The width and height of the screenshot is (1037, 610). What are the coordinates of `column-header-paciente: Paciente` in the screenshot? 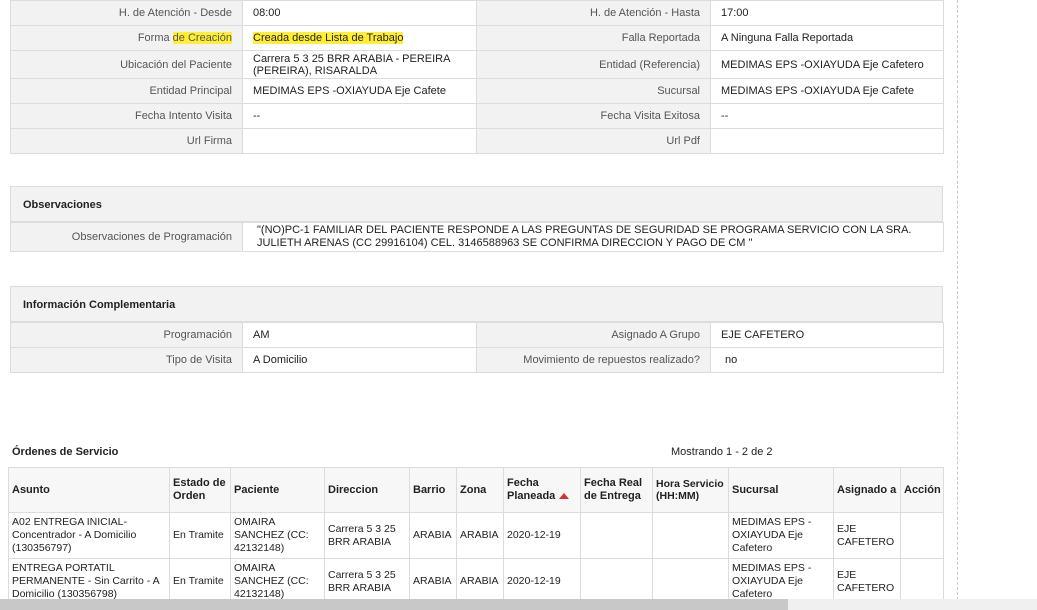 It's located at (277, 490).